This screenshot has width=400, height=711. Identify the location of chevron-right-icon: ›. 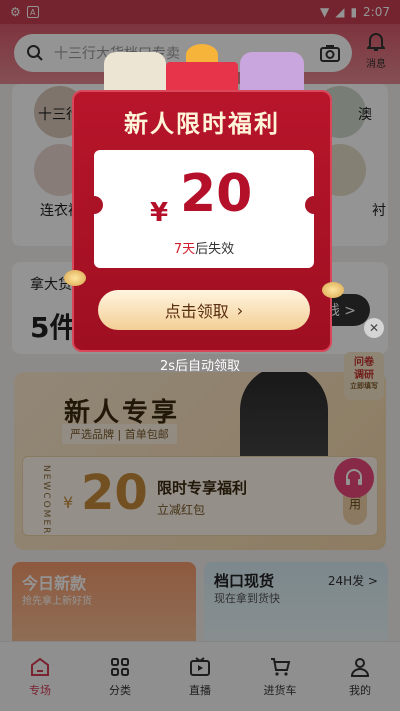
(240, 310).